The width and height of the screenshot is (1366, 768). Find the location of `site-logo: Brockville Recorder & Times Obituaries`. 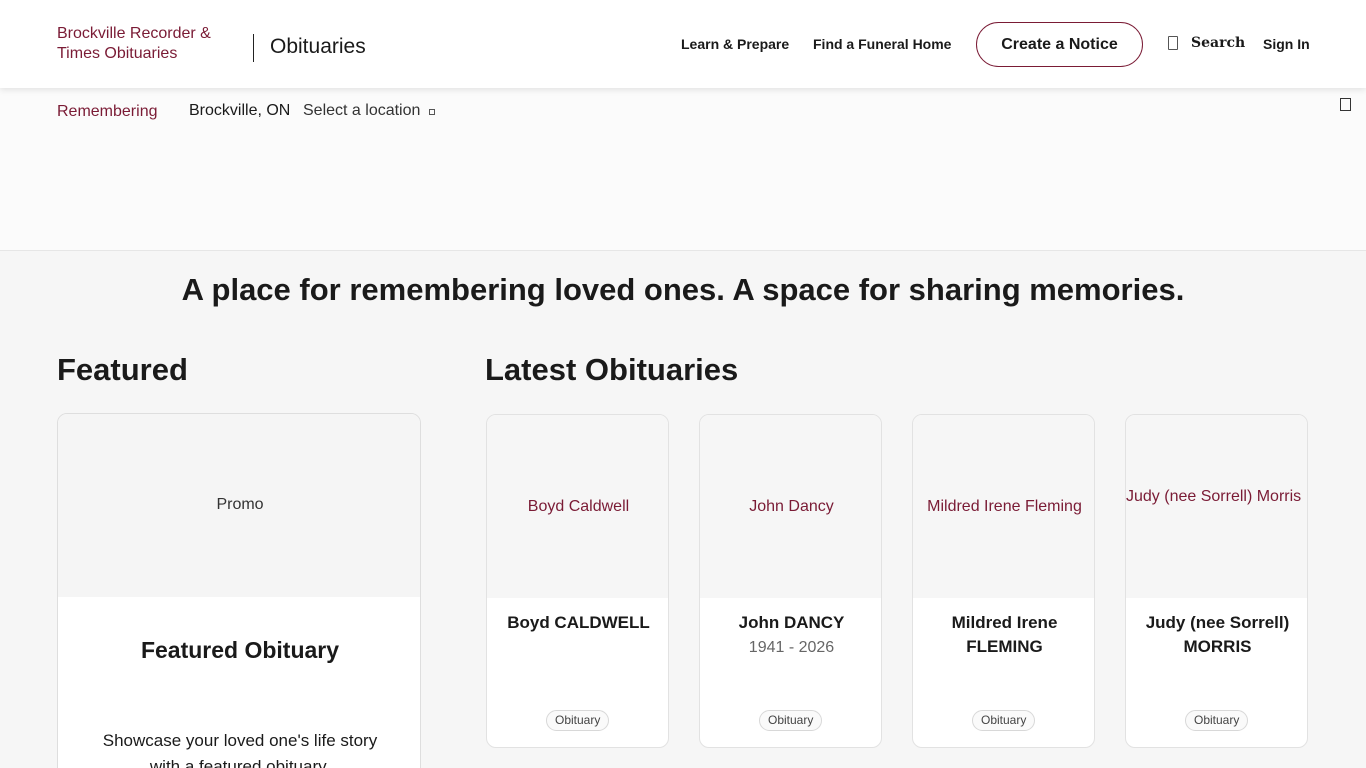

site-logo: Brockville Recorder & Times Obituaries is located at coordinates (147, 44).